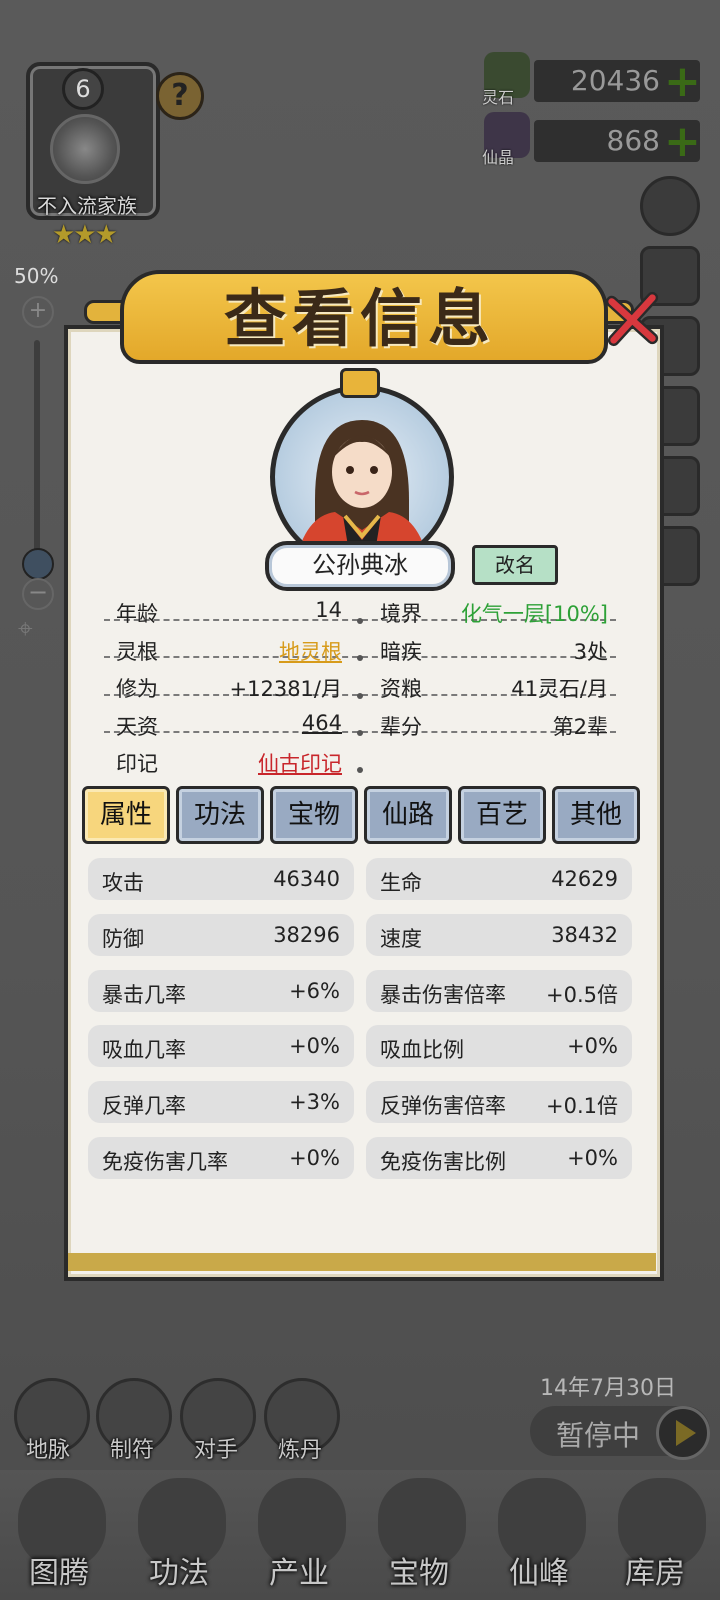 Image resolution: width=720 pixels, height=1600 pixels. What do you see at coordinates (422, 1050) in the screenshot?
I see `stat-label: 吸血比例` at bounding box center [422, 1050].